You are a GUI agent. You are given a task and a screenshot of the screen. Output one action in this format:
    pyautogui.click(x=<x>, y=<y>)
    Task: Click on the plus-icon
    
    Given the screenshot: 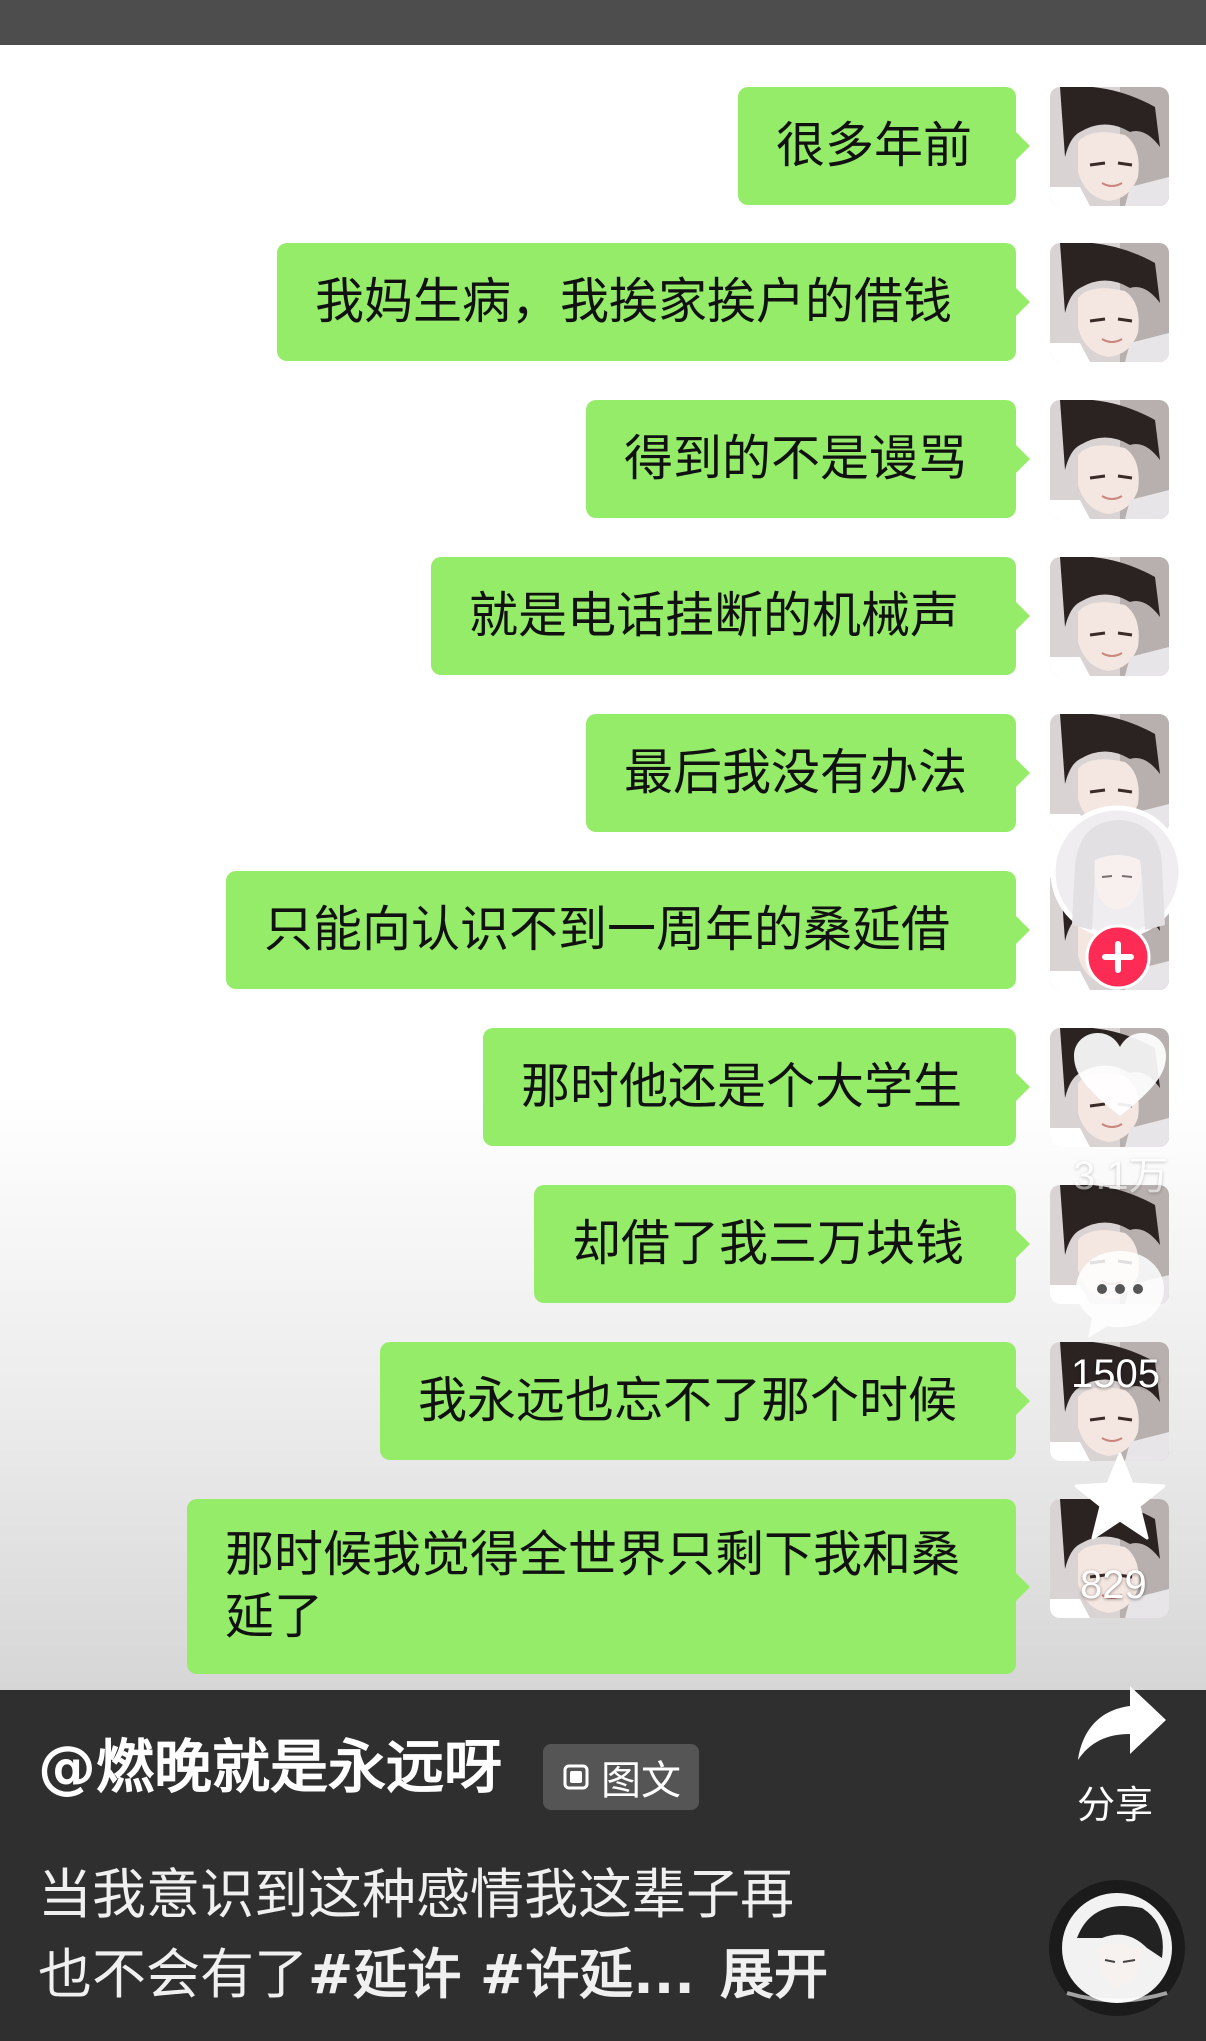 What is the action you would take?
    pyautogui.click(x=1118, y=957)
    